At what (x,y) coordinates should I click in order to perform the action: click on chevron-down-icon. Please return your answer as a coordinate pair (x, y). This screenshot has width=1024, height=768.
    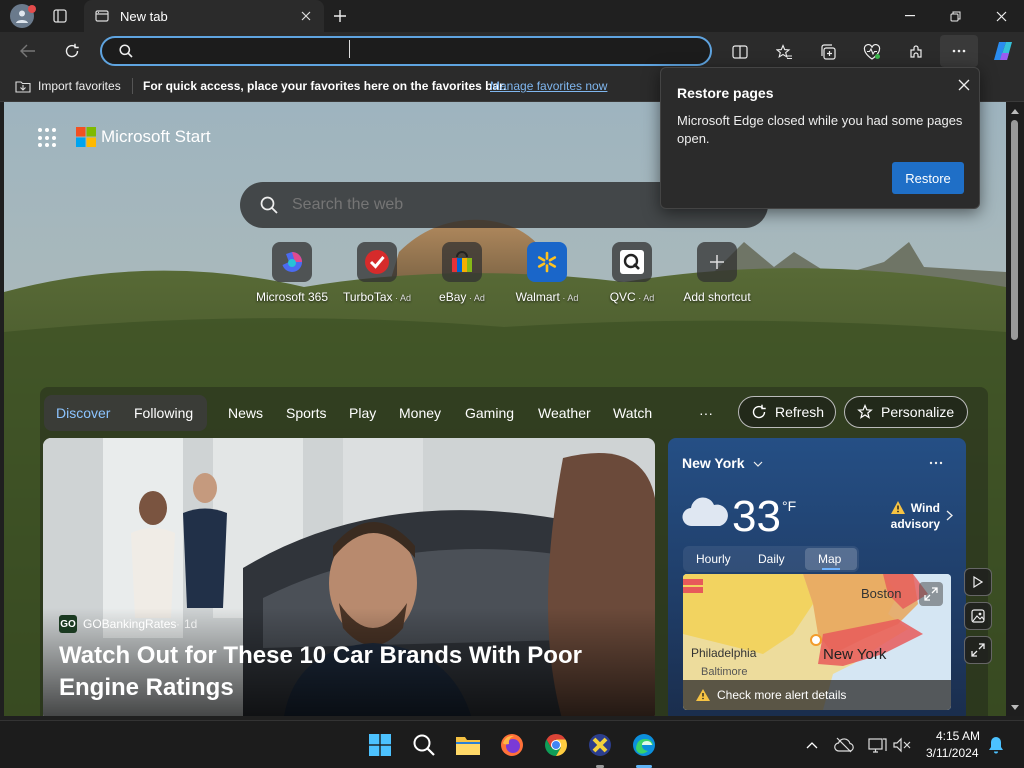
    Looking at the image, I should click on (758, 464).